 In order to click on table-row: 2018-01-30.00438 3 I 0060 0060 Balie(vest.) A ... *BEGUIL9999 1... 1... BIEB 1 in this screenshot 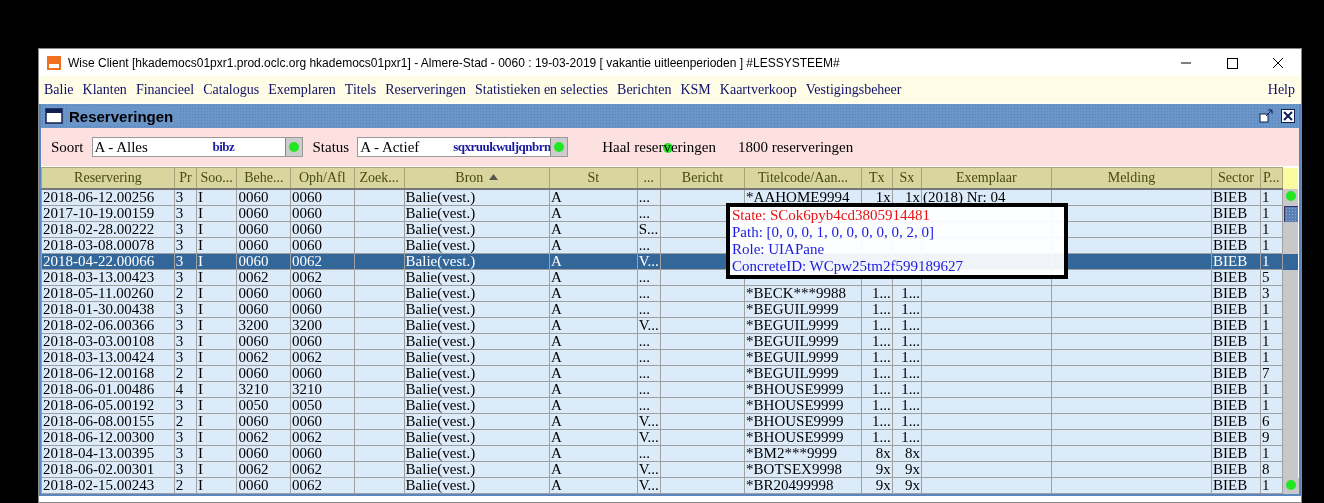, I will do `click(670, 309)`.